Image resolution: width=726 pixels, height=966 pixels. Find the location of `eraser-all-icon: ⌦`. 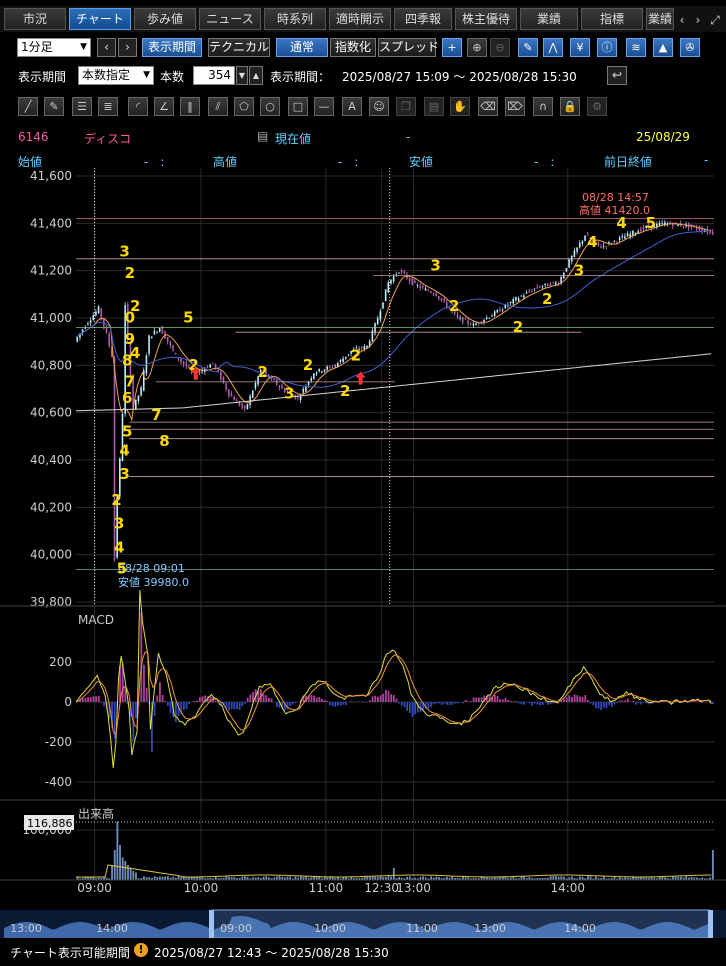

eraser-all-icon: ⌦ is located at coordinates (515, 106).